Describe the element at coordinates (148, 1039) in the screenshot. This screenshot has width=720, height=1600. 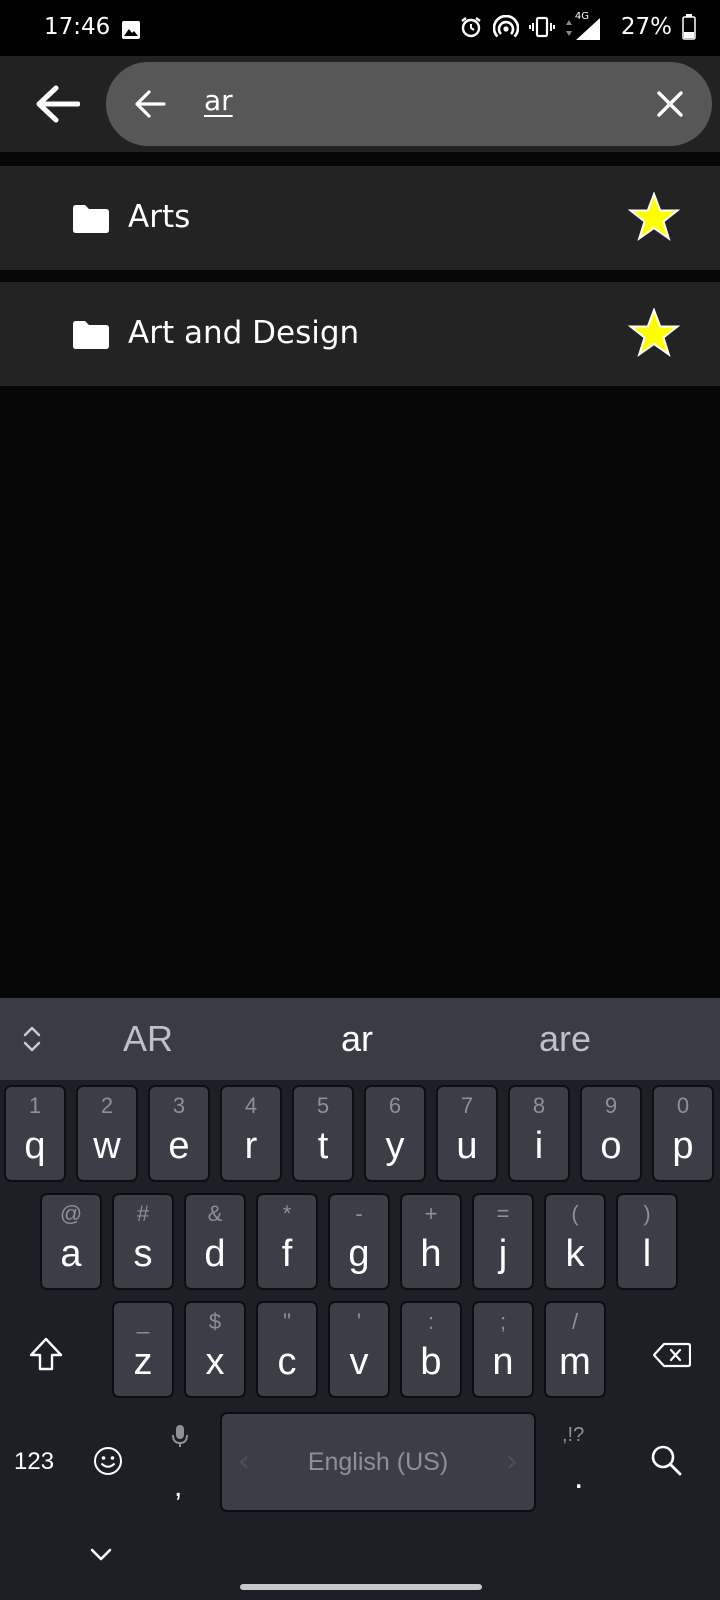
I see `suggestion-1: AR` at that location.